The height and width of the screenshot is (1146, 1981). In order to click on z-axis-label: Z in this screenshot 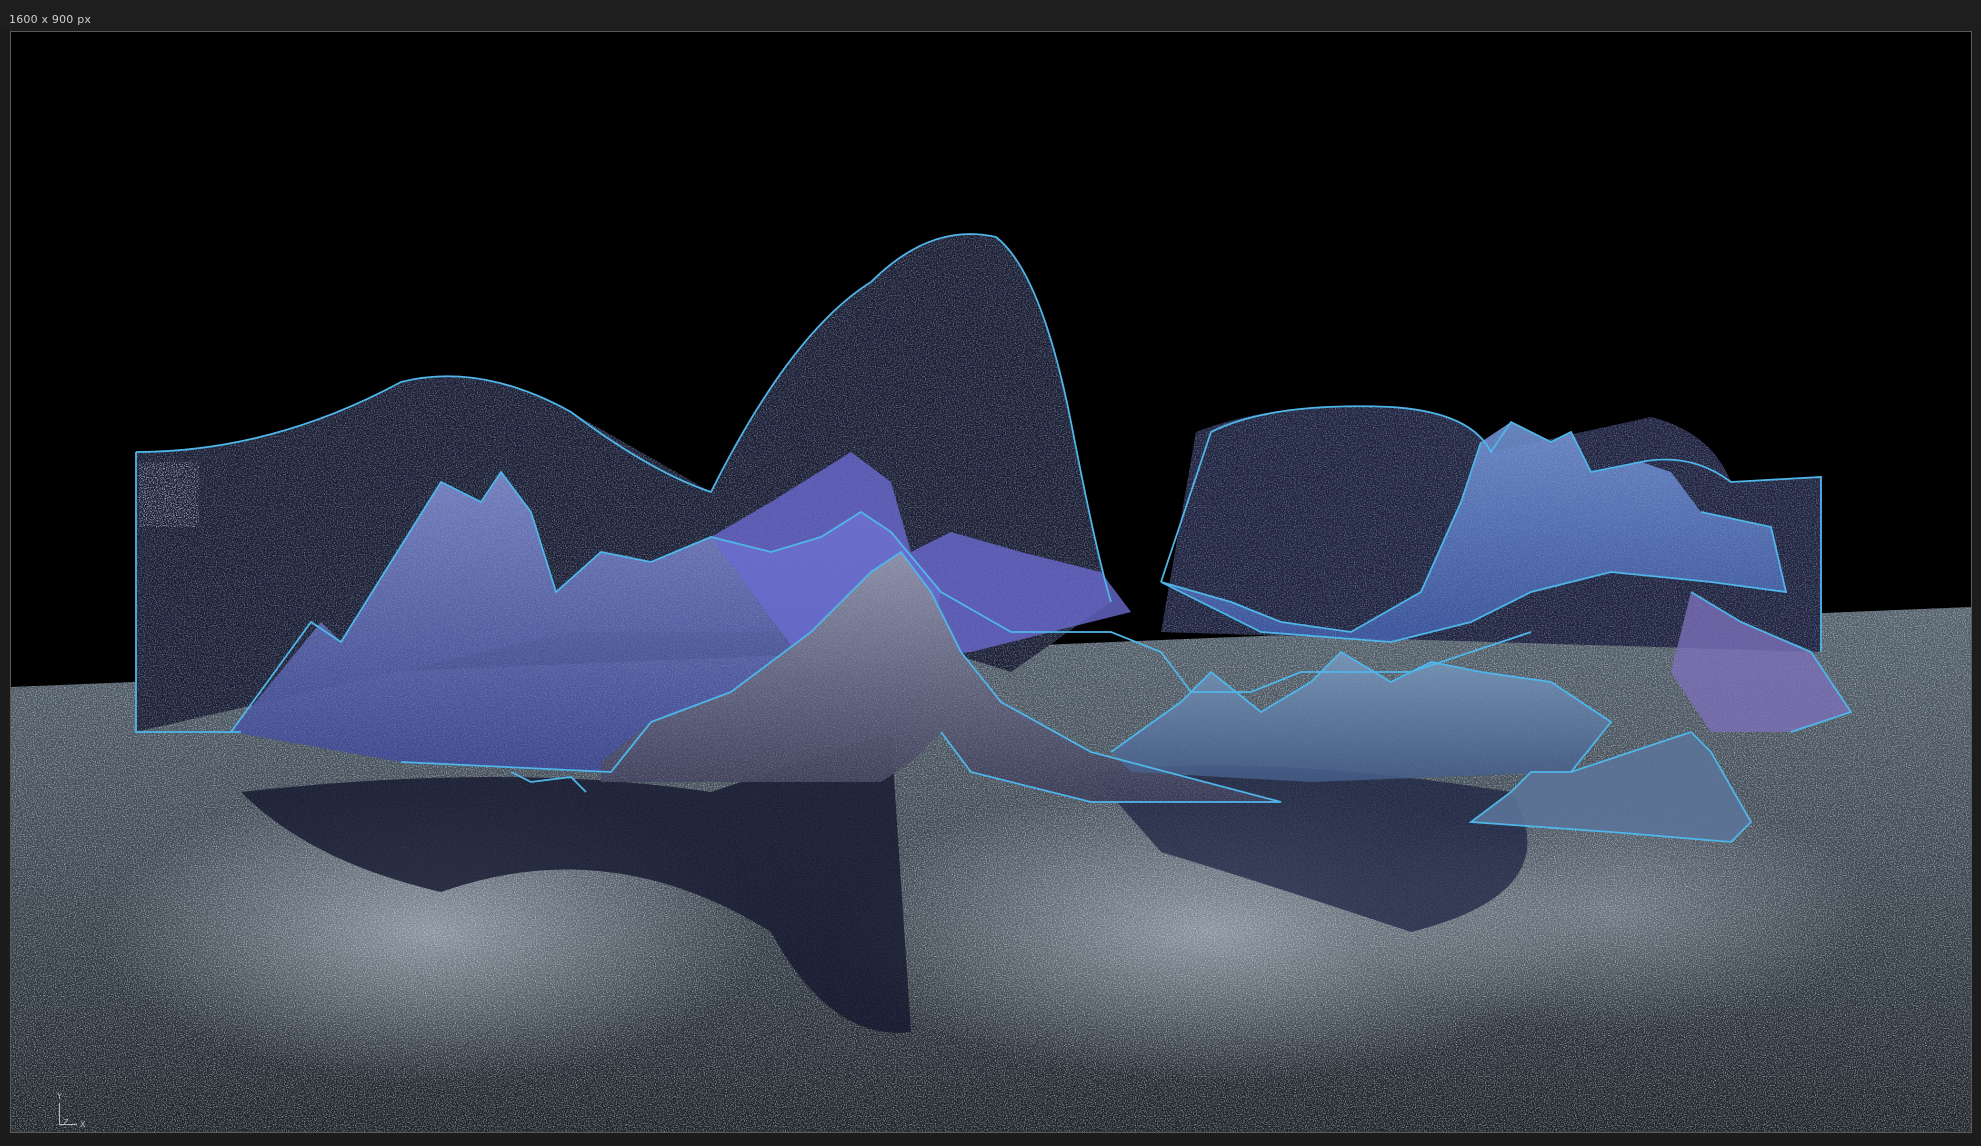, I will do `click(66, 1122)`.